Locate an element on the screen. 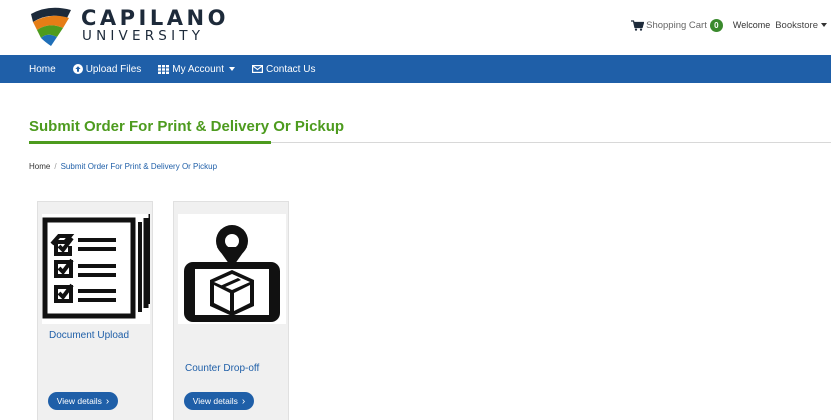  cart-count-badge: 0 is located at coordinates (716, 25).